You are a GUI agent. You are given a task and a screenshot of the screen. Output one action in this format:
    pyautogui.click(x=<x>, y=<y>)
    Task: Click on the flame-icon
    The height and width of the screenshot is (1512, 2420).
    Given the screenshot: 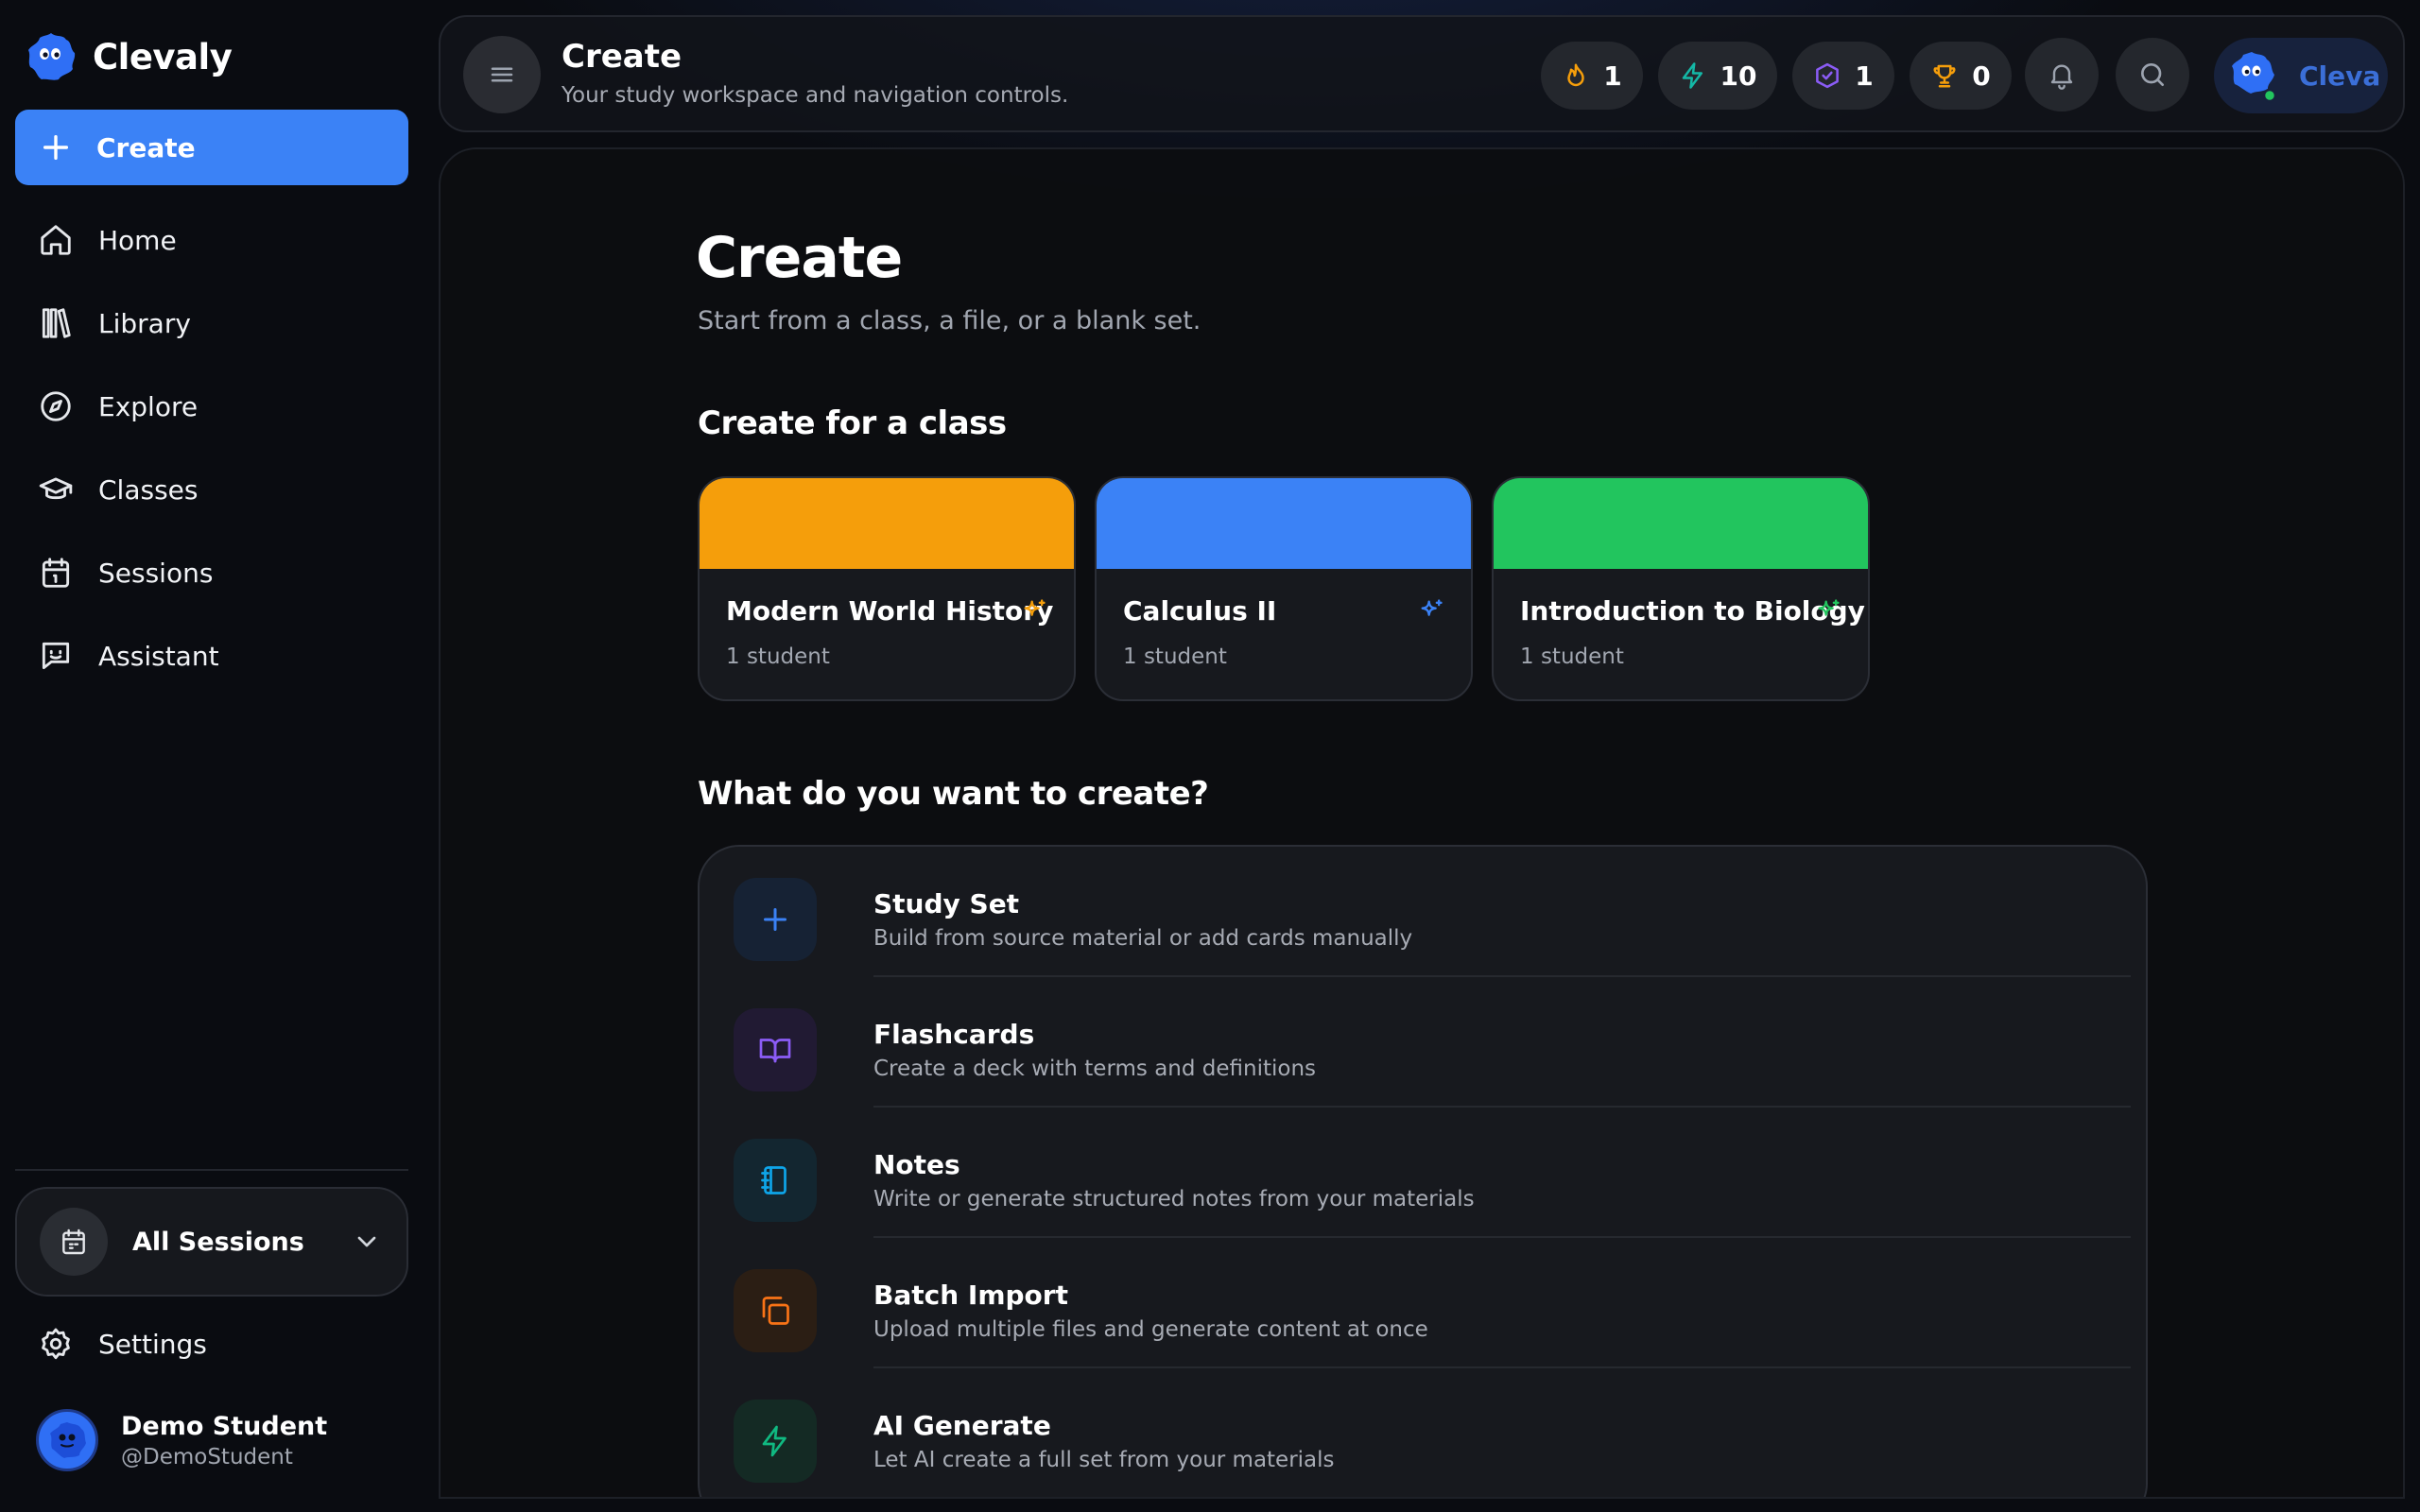 What is the action you would take?
    pyautogui.click(x=1575, y=75)
    